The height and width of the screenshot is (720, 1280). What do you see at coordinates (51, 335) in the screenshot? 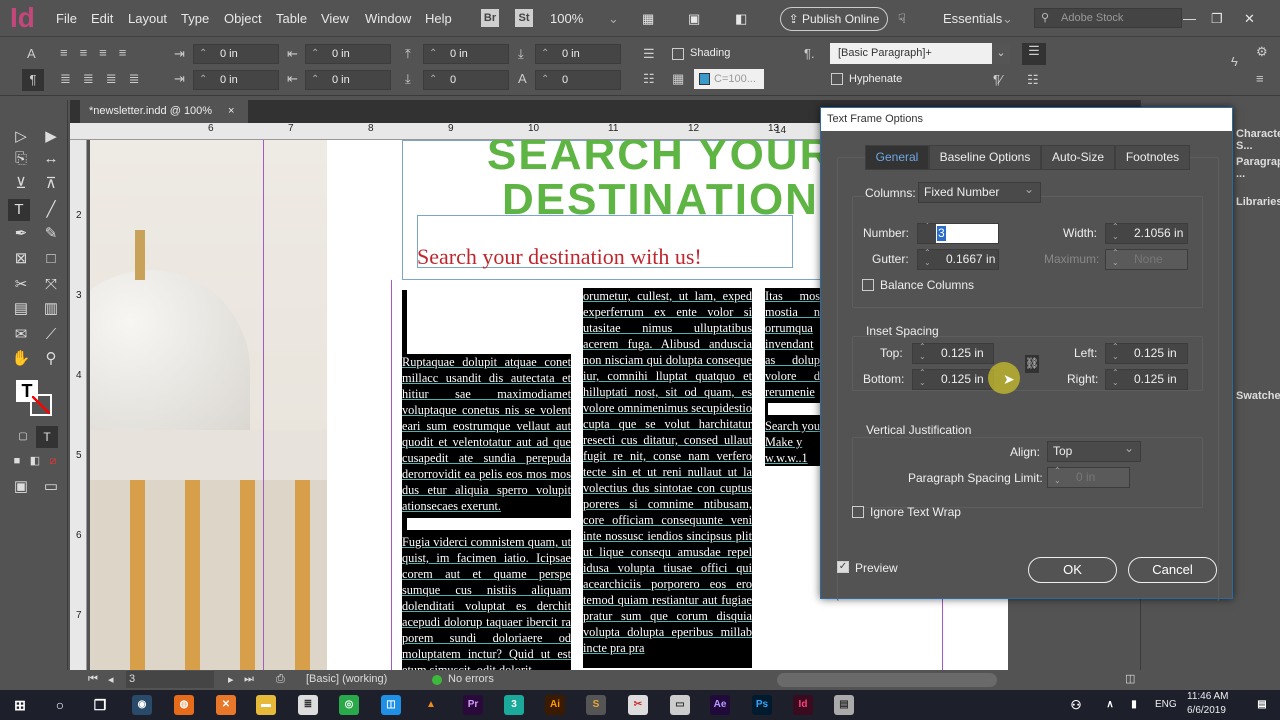
I see `eyedropper-tool-icon: ⟋` at bounding box center [51, 335].